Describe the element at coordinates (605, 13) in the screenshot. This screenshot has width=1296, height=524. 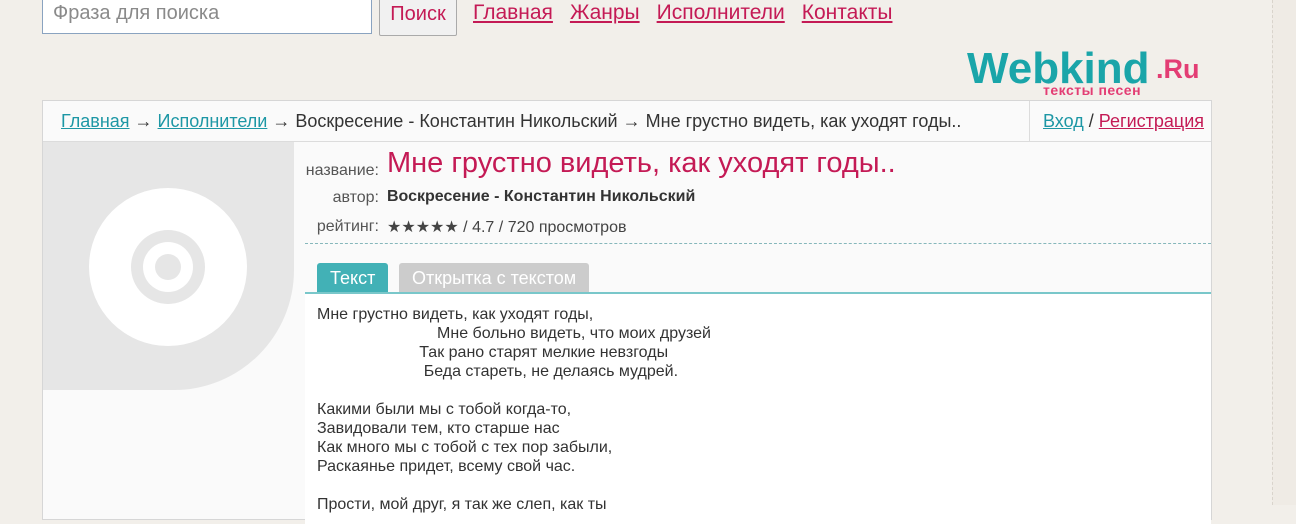
I see `nav-link-genres: Жанры` at that location.